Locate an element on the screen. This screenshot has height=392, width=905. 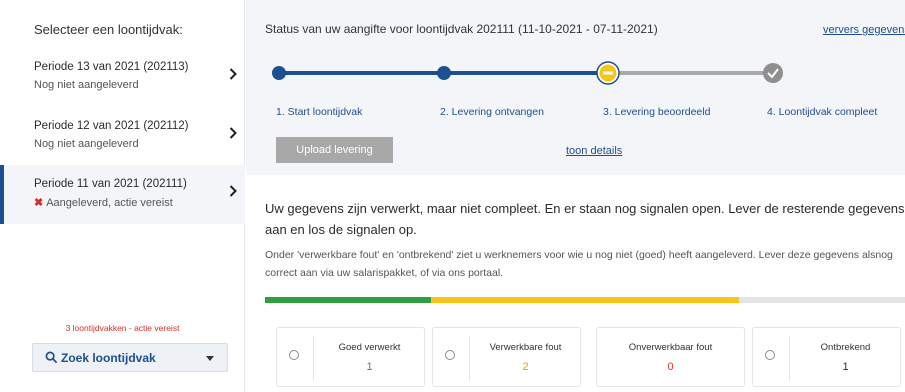
step-1-dot is located at coordinates (279, 73).